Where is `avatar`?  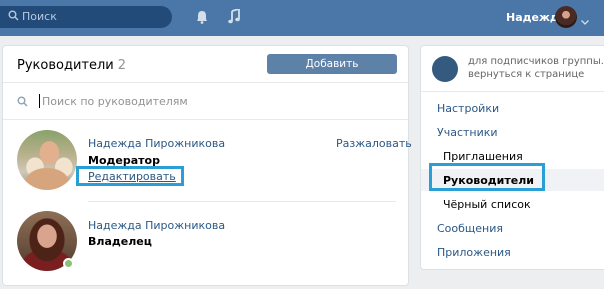 avatar is located at coordinates (47, 160).